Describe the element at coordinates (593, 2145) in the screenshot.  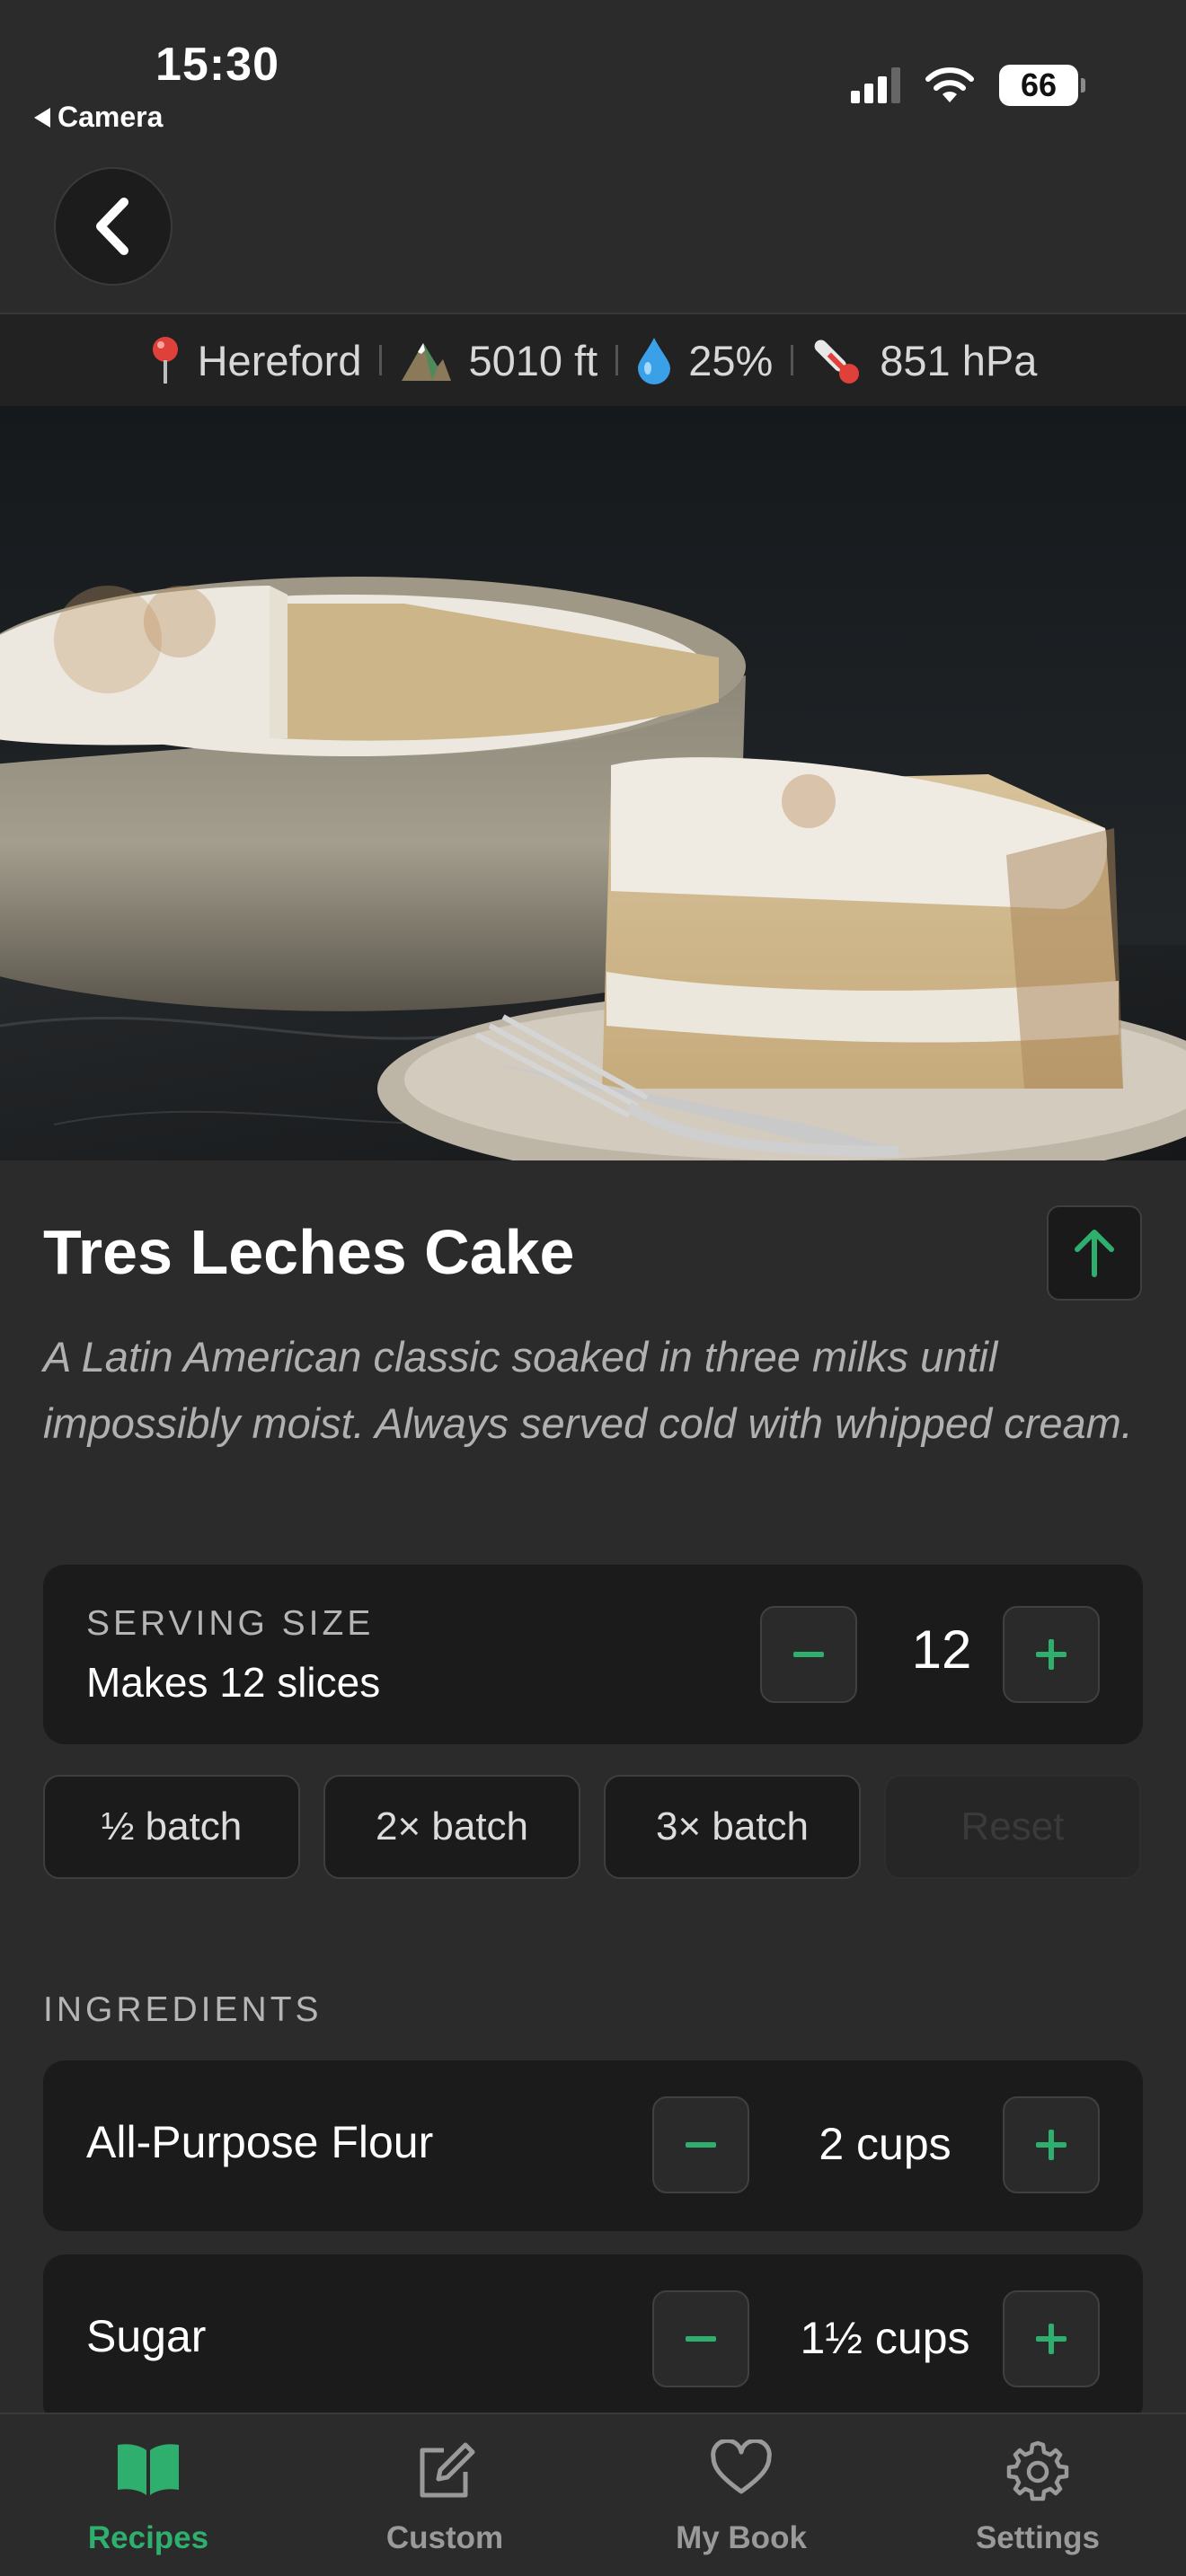
I see `ingredient-row: All-Purpose Flour 2 cups` at that location.